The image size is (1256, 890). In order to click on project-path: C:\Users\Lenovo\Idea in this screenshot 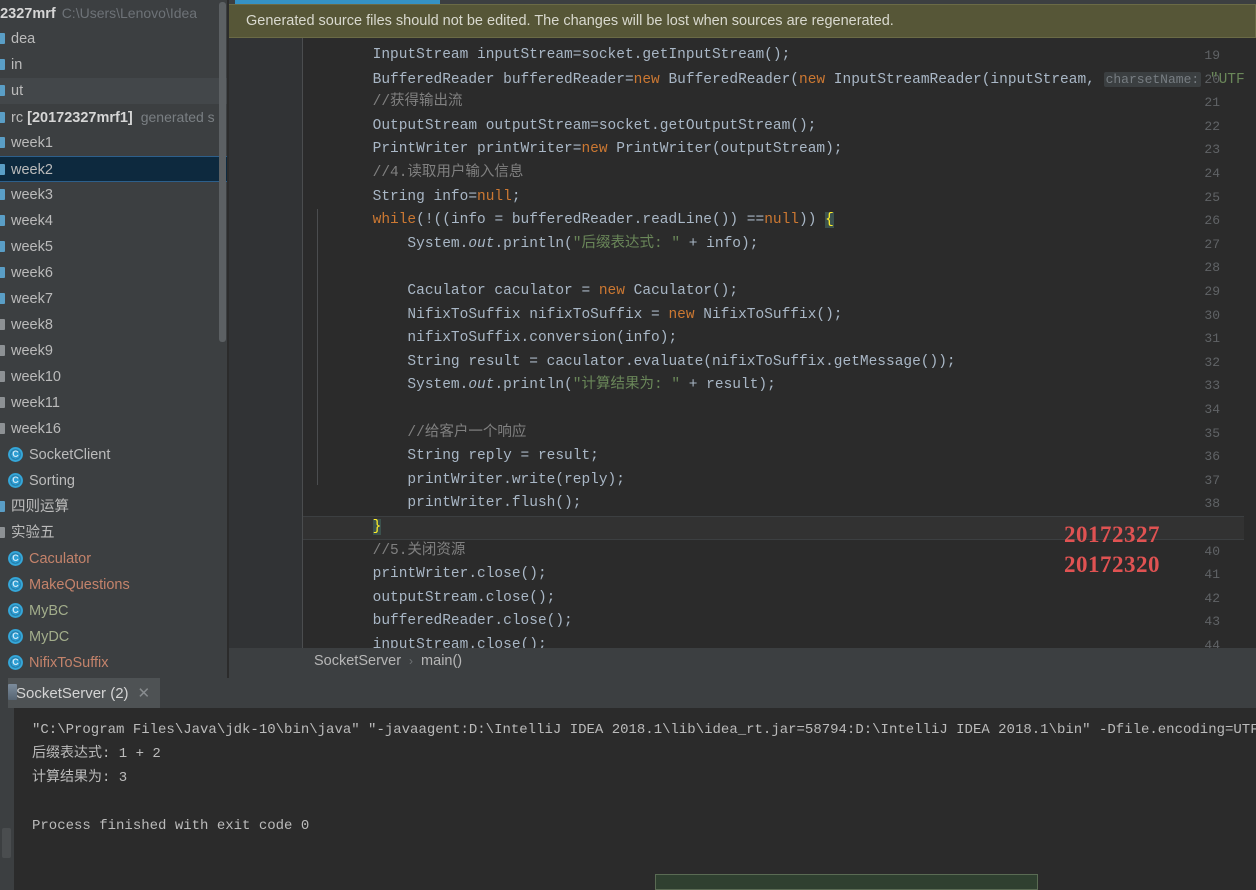, I will do `click(129, 13)`.